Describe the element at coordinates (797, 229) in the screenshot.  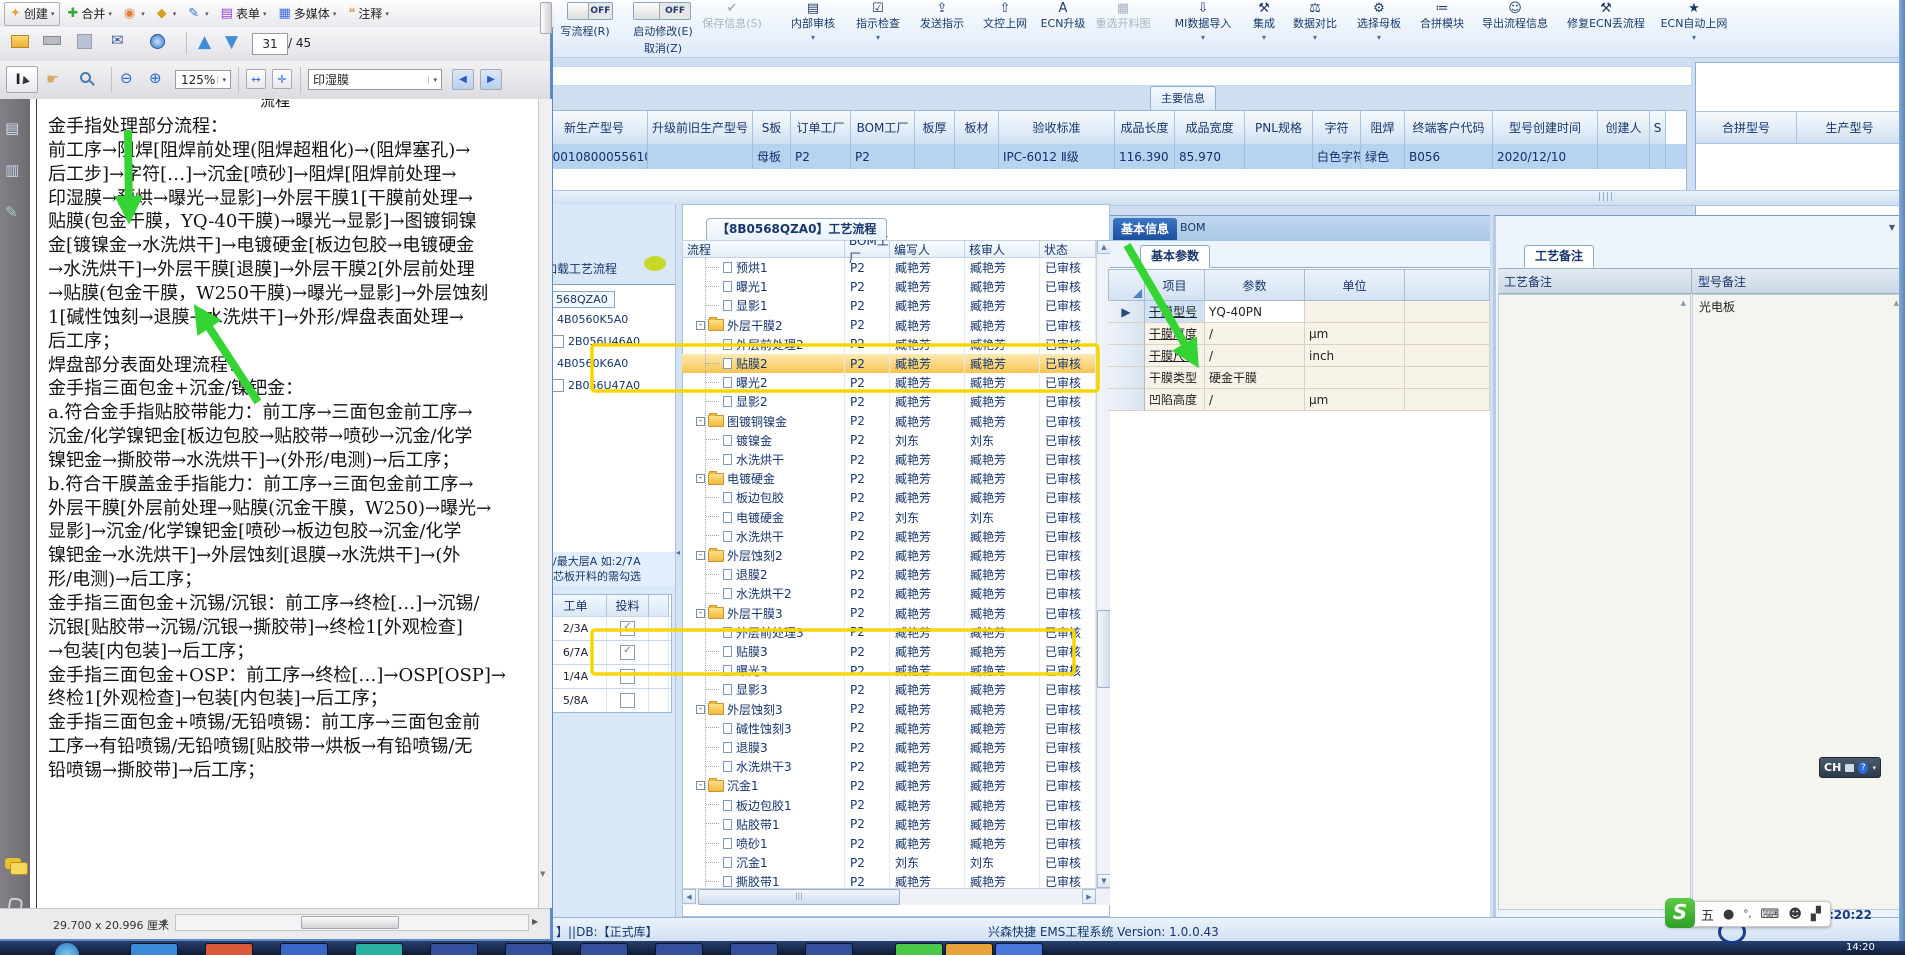
I see `flow-tree-tab: 【8B0568QZA0】工艺流程` at that location.